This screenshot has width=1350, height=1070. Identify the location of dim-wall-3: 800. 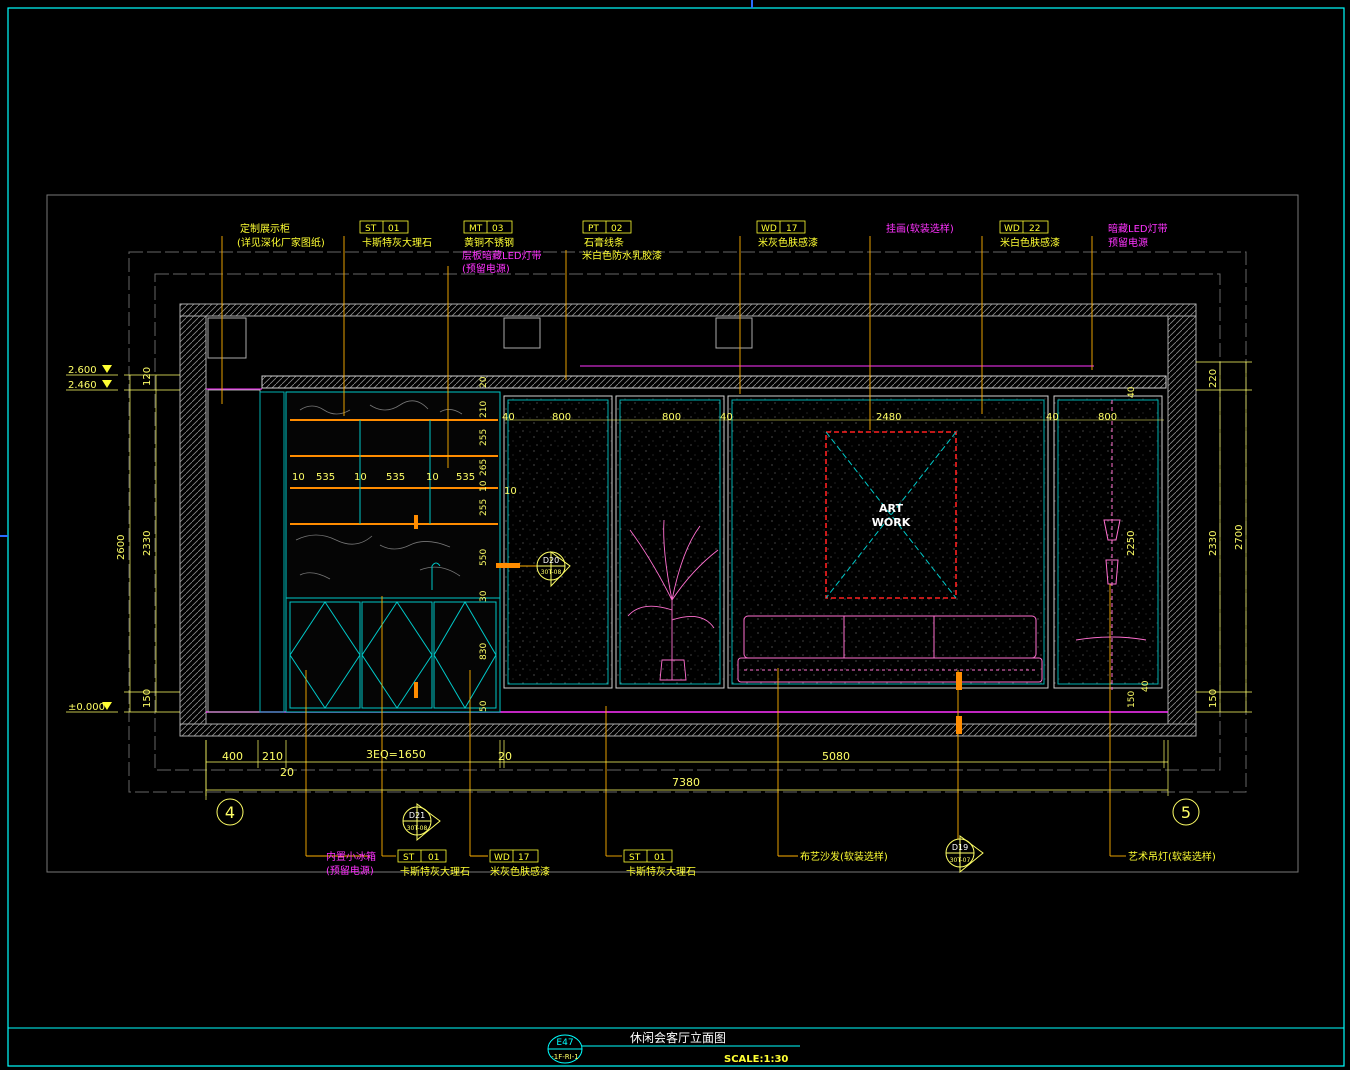
(671, 417).